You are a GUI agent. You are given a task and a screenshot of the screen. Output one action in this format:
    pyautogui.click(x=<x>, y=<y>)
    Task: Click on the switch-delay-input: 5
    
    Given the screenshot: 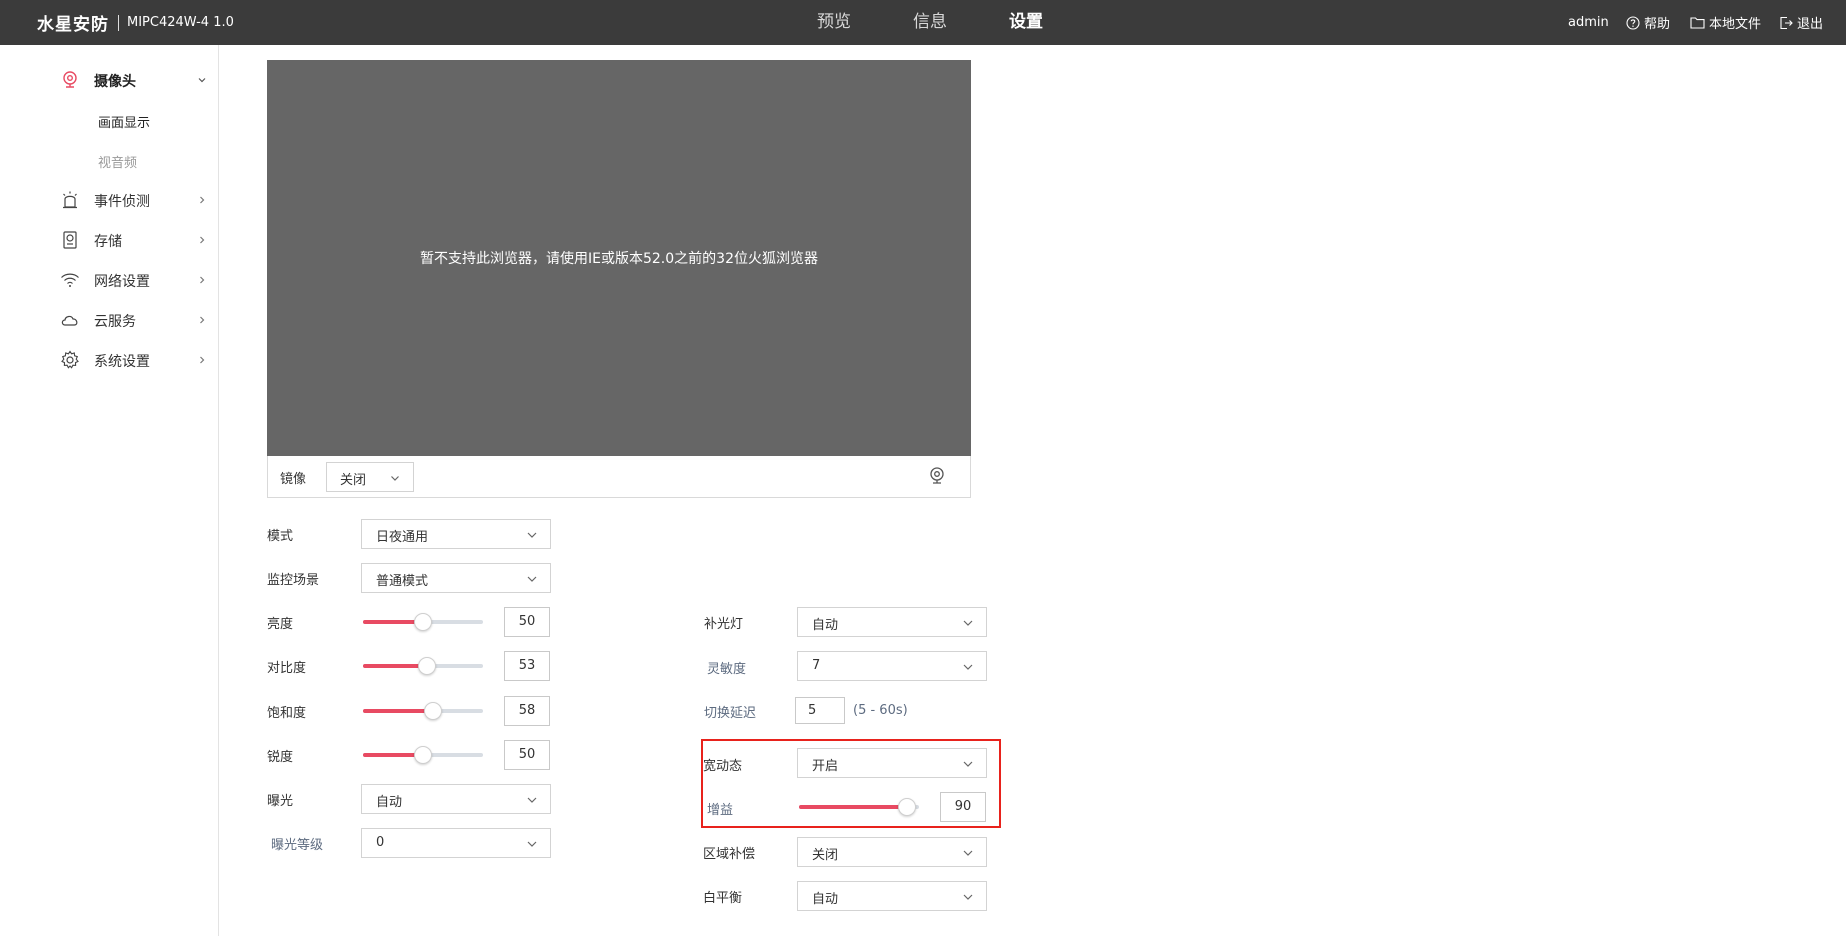 What is the action you would take?
    pyautogui.click(x=820, y=710)
    